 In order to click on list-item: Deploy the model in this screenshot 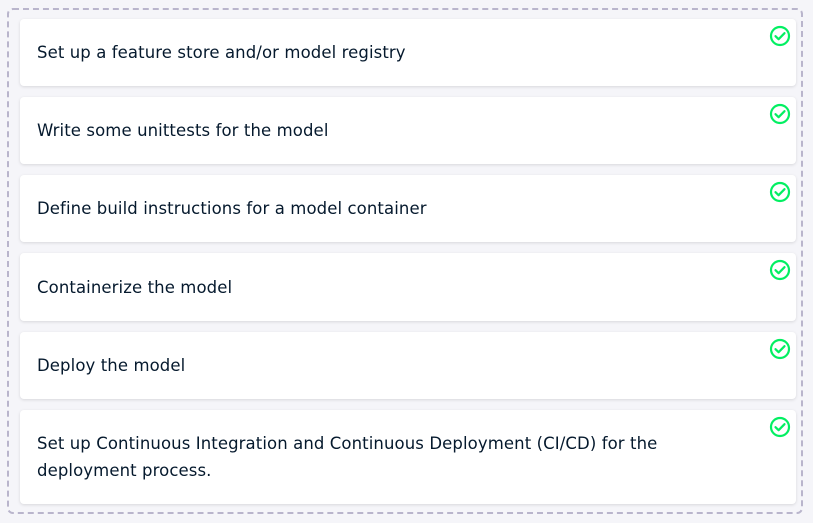, I will do `click(408, 365)`.